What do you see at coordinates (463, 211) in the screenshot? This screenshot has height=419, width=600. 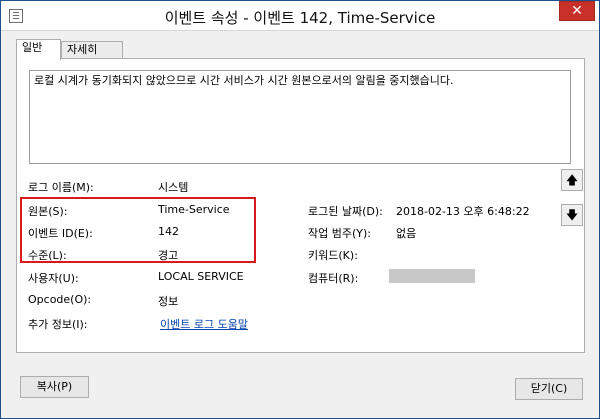 I see `logged-value: 2018-02-13 오후 6:48:22` at bounding box center [463, 211].